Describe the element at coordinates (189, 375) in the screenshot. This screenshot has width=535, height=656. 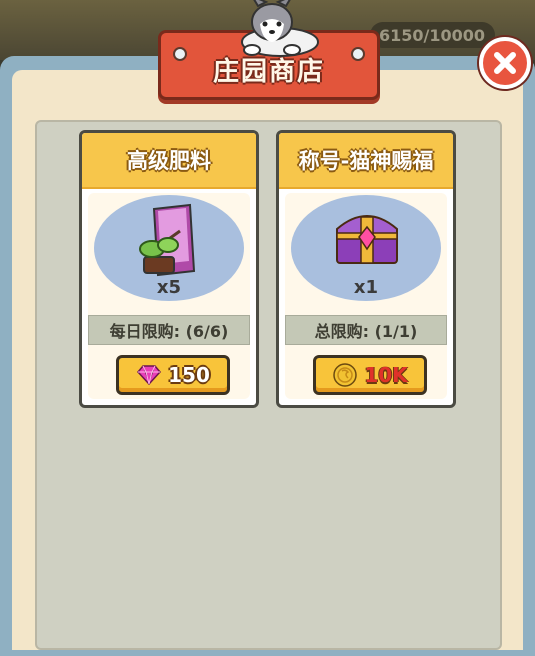
I see `item-price: 150` at that location.